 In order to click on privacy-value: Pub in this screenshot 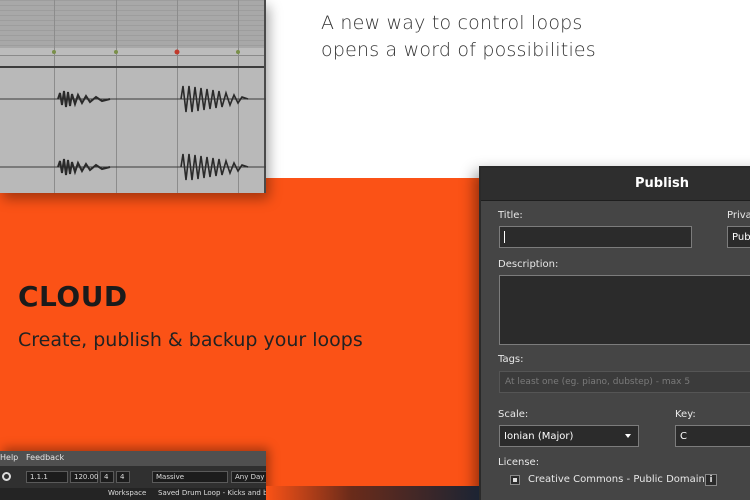, I will do `click(741, 237)`.